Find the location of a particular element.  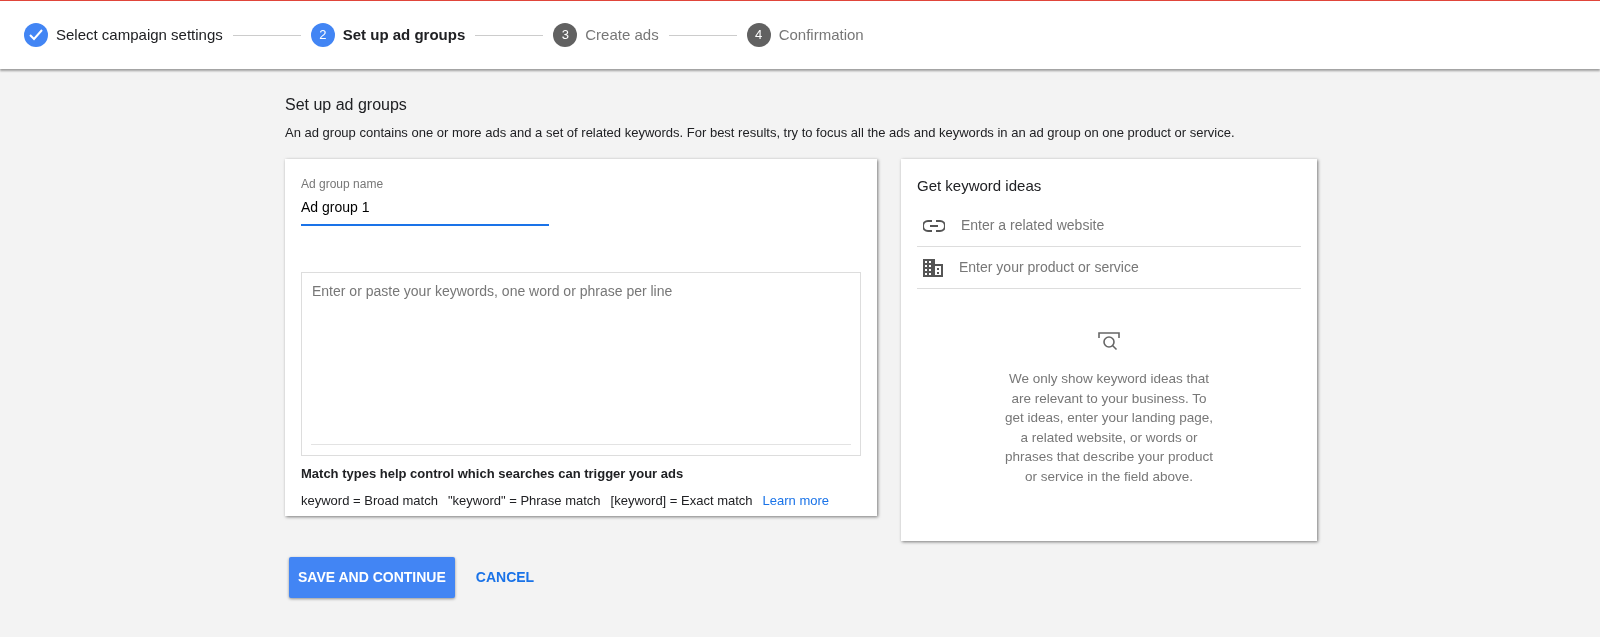

info-message: We only show keyword ideas that are relevant to your business. To get ideas, enter your landing page, a related website, or words or phrases that describe your product or service in the field above. is located at coordinates (1109, 428).